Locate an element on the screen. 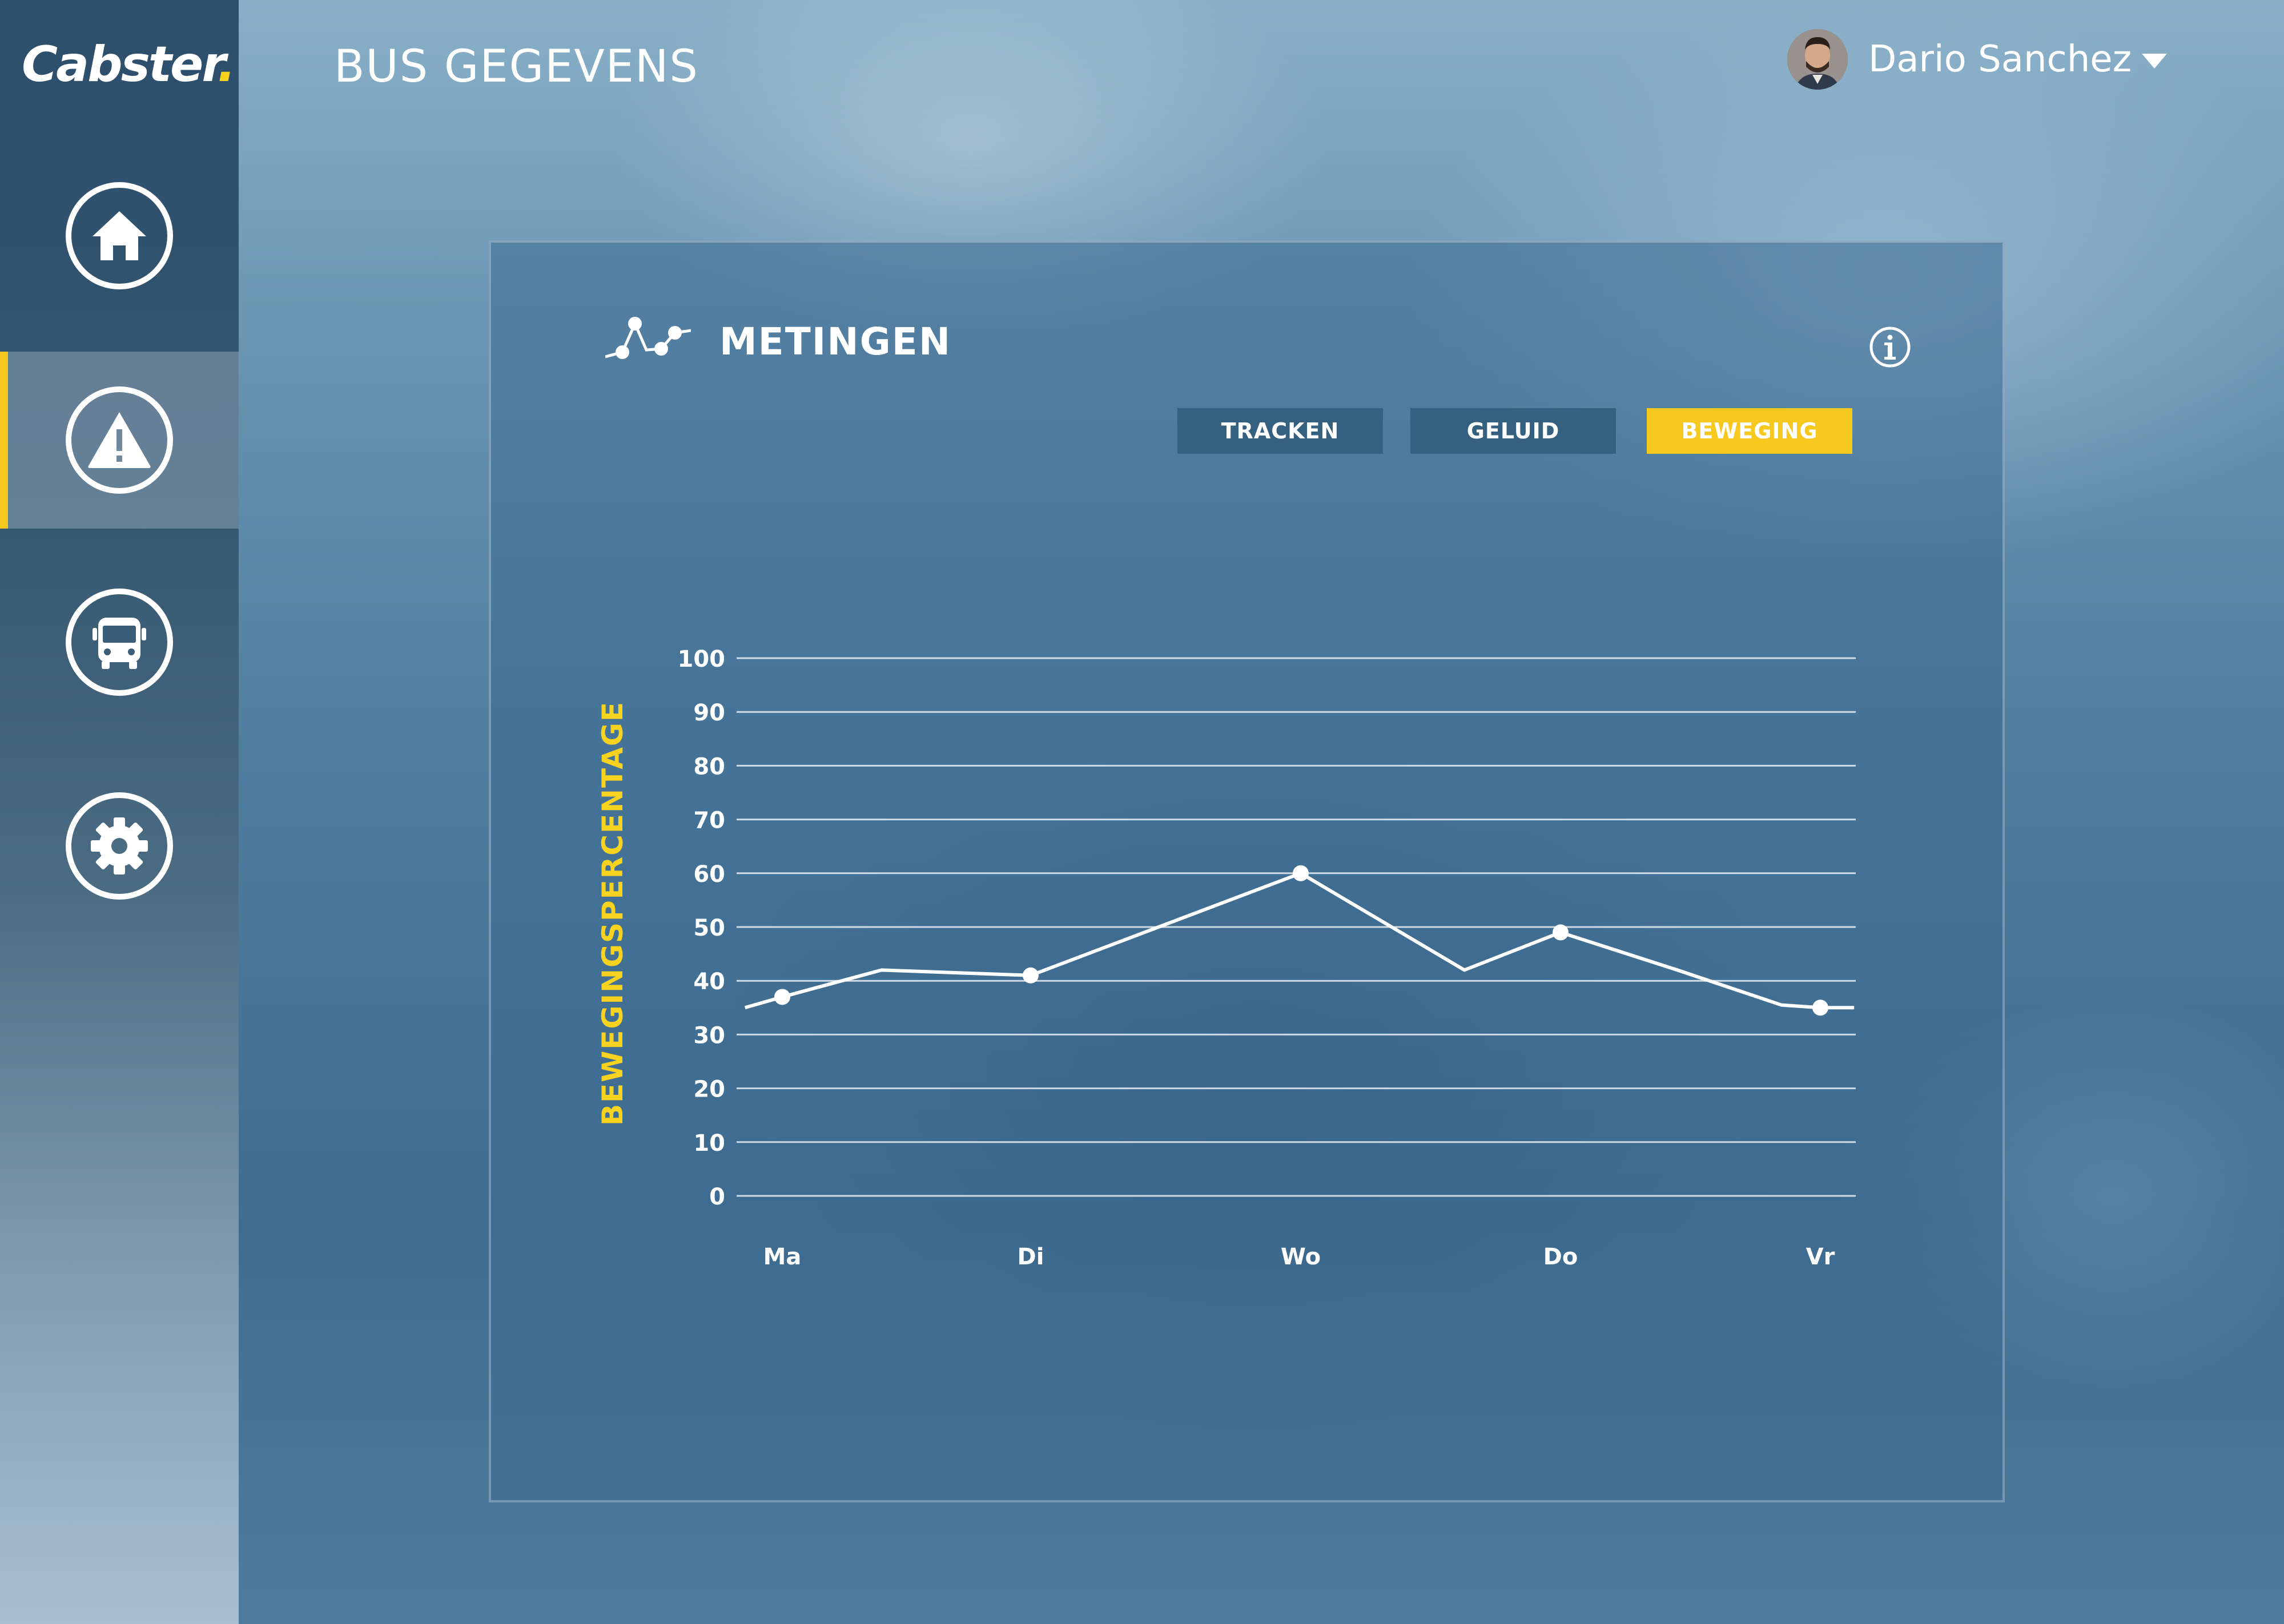  x-tick-label: Ma is located at coordinates (782, 1257).